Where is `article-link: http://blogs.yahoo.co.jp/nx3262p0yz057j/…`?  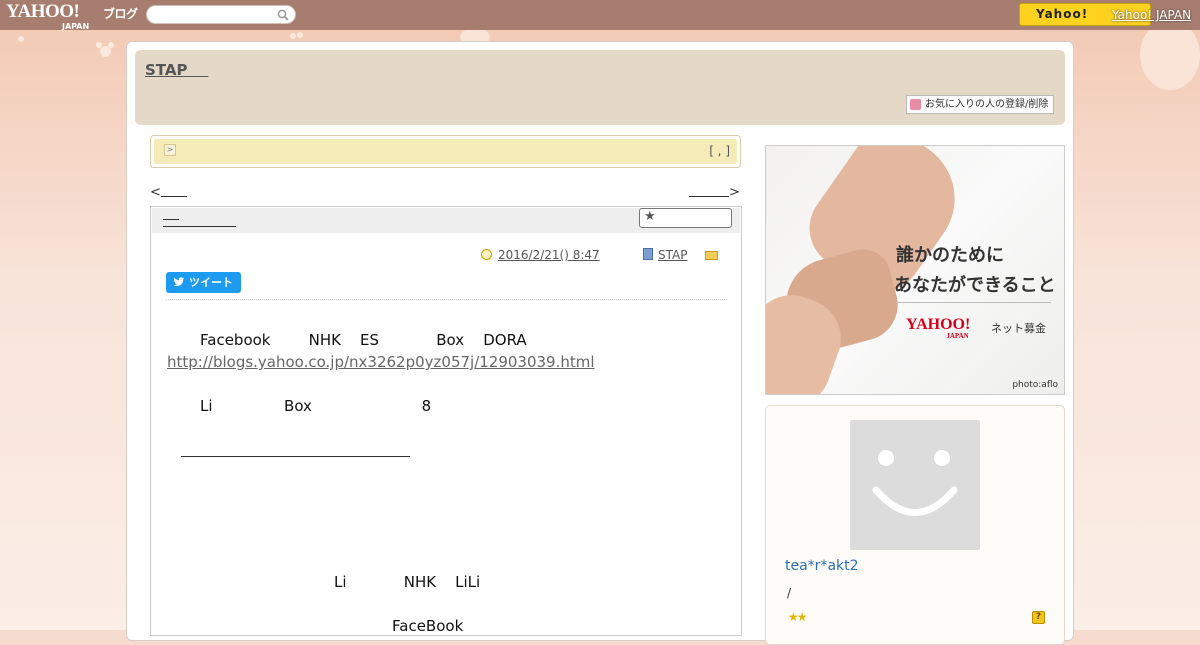 article-link: http://blogs.yahoo.co.jp/nx3262p0yz057j/… is located at coordinates (381, 362).